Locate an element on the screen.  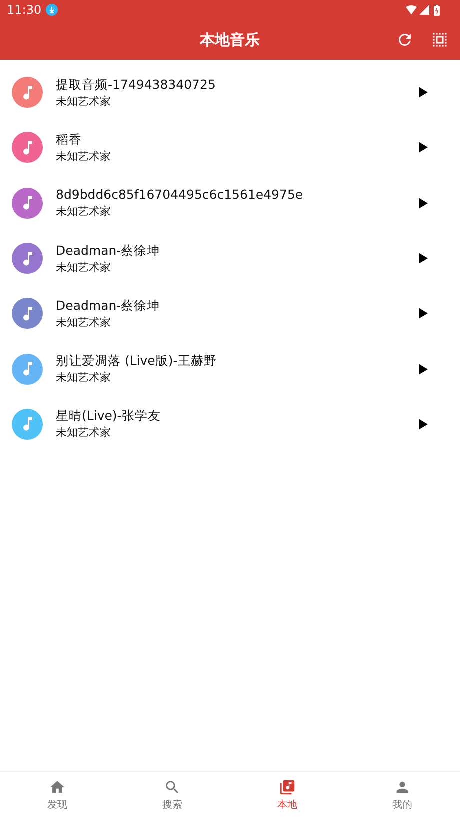
wifi-icon is located at coordinates (411, 10).